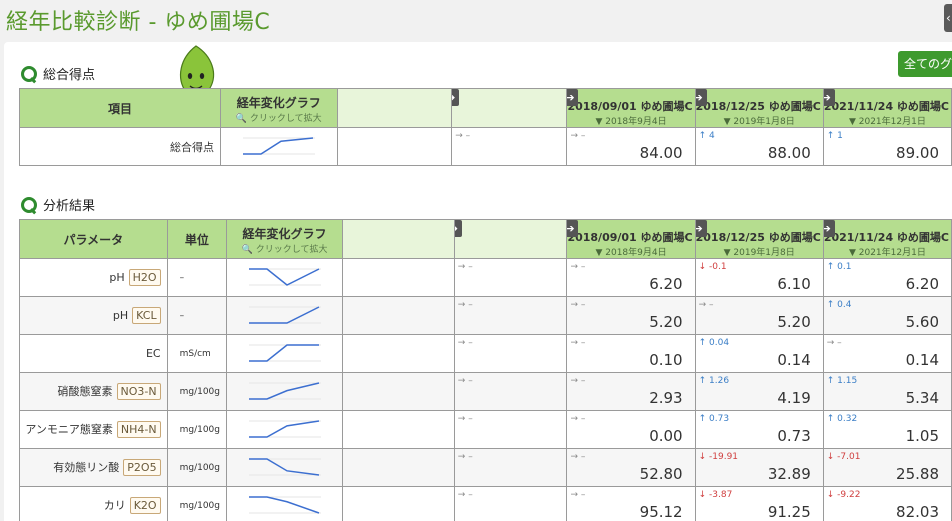 This screenshot has height=521, width=952. Describe the element at coordinates (114, 505) in the screenshot. I see `parameter-label: カリ` at that location.